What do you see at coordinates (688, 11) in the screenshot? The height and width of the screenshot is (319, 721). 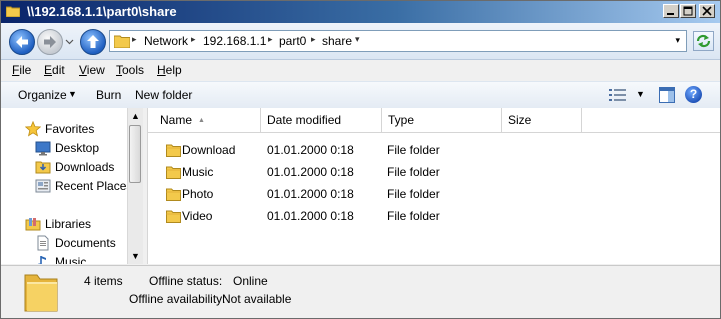 I see `maximize-button` at bounding box center [688, 11].